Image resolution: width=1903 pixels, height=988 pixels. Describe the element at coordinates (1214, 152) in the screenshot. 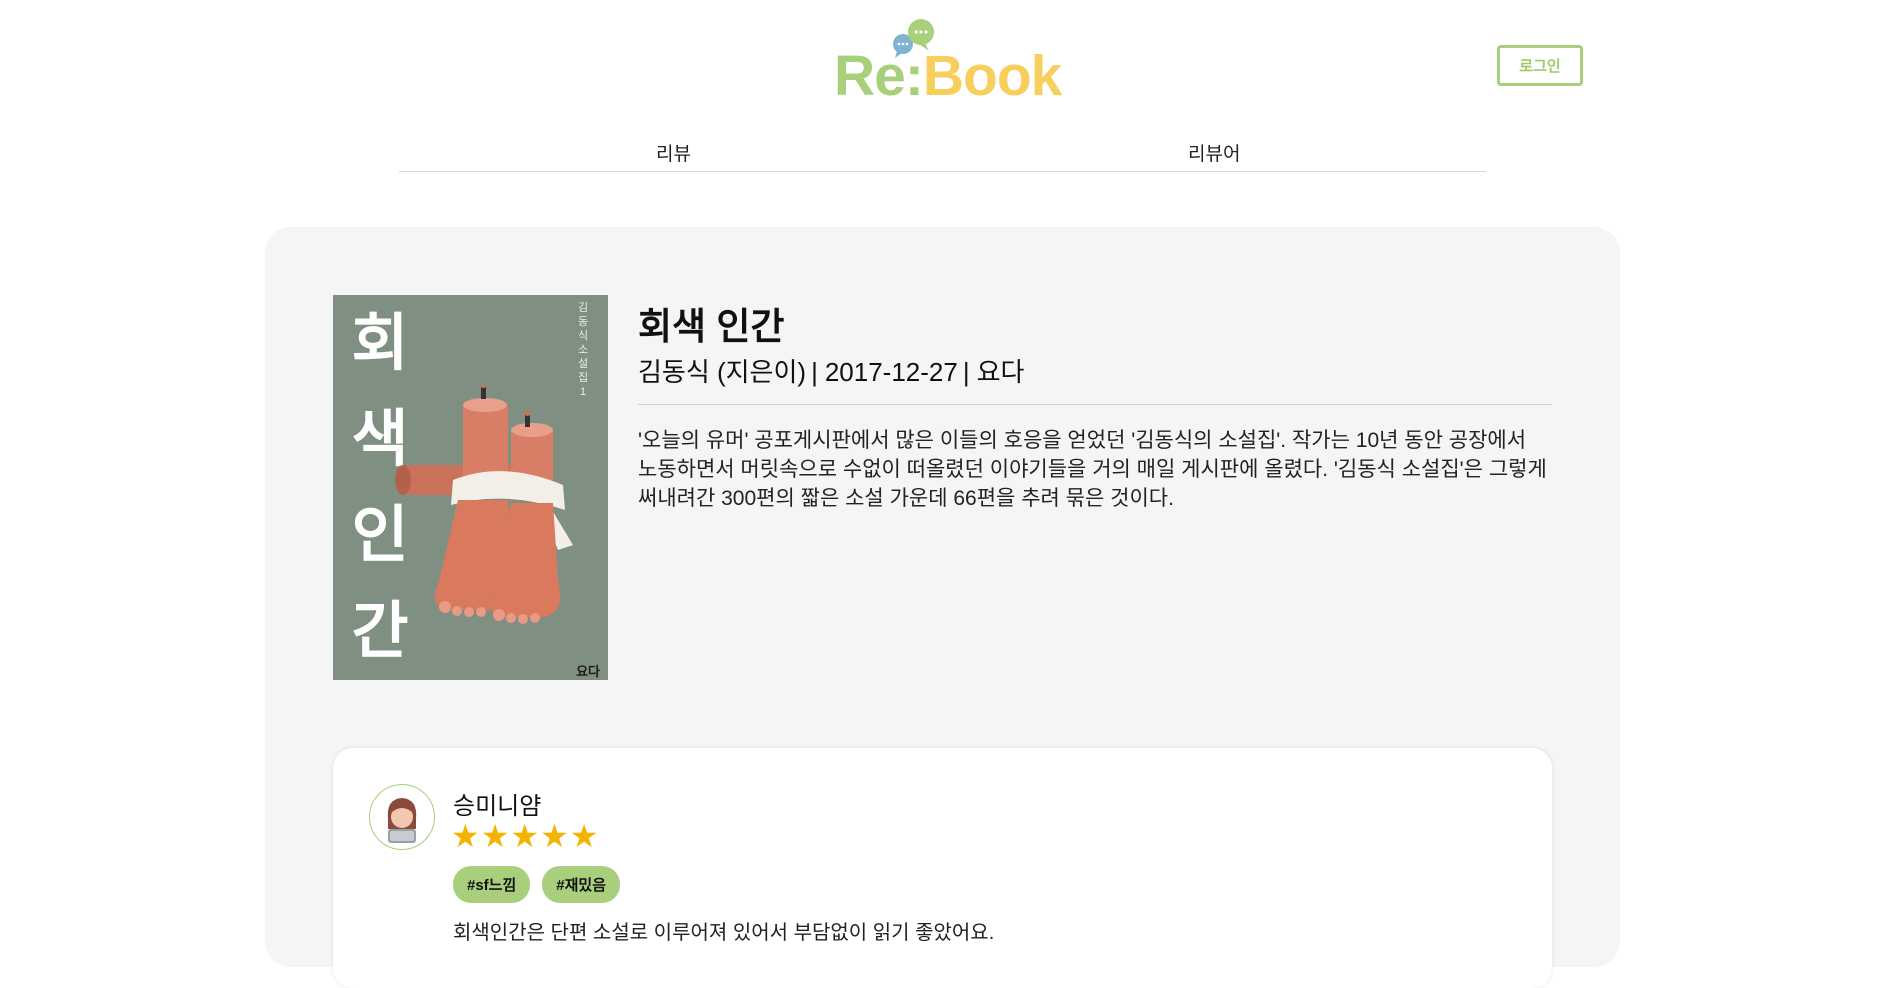

I see `nav-item-reviewer: 리뷰어` at that location.